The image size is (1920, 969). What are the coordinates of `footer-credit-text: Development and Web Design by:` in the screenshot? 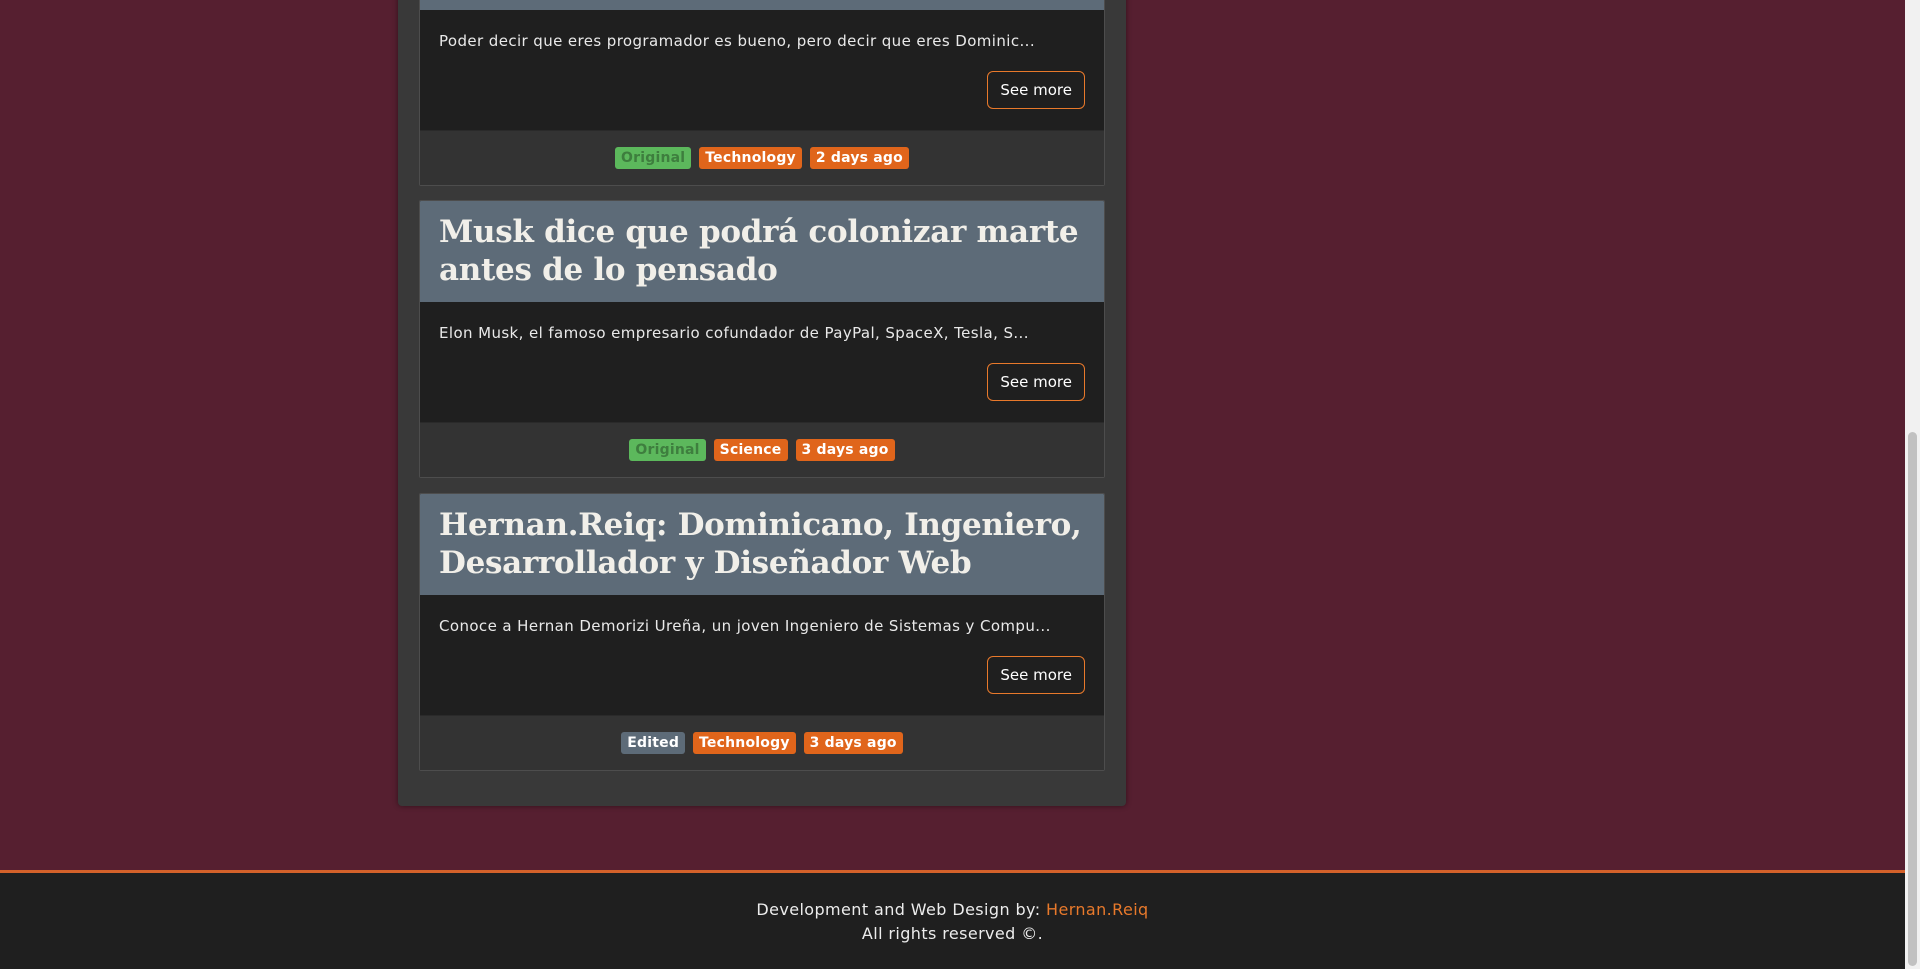 It's located at (901, 909).